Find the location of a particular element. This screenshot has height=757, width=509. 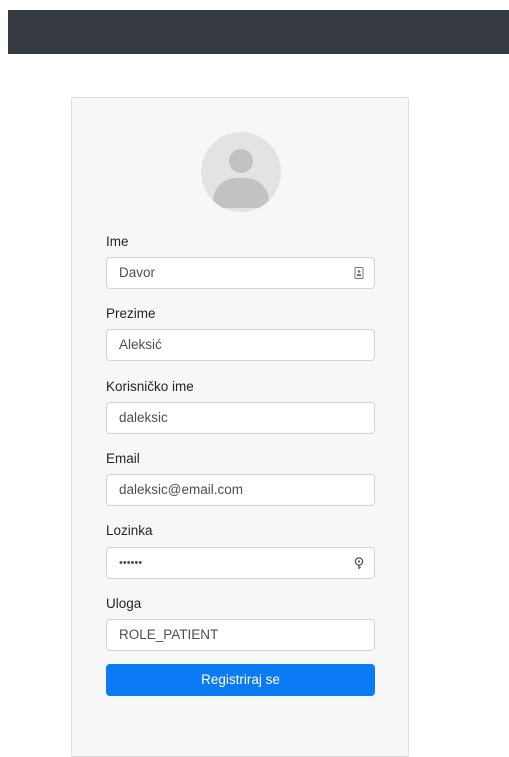

email-value: daleksic@email.com is located at coordinates (181, 489).